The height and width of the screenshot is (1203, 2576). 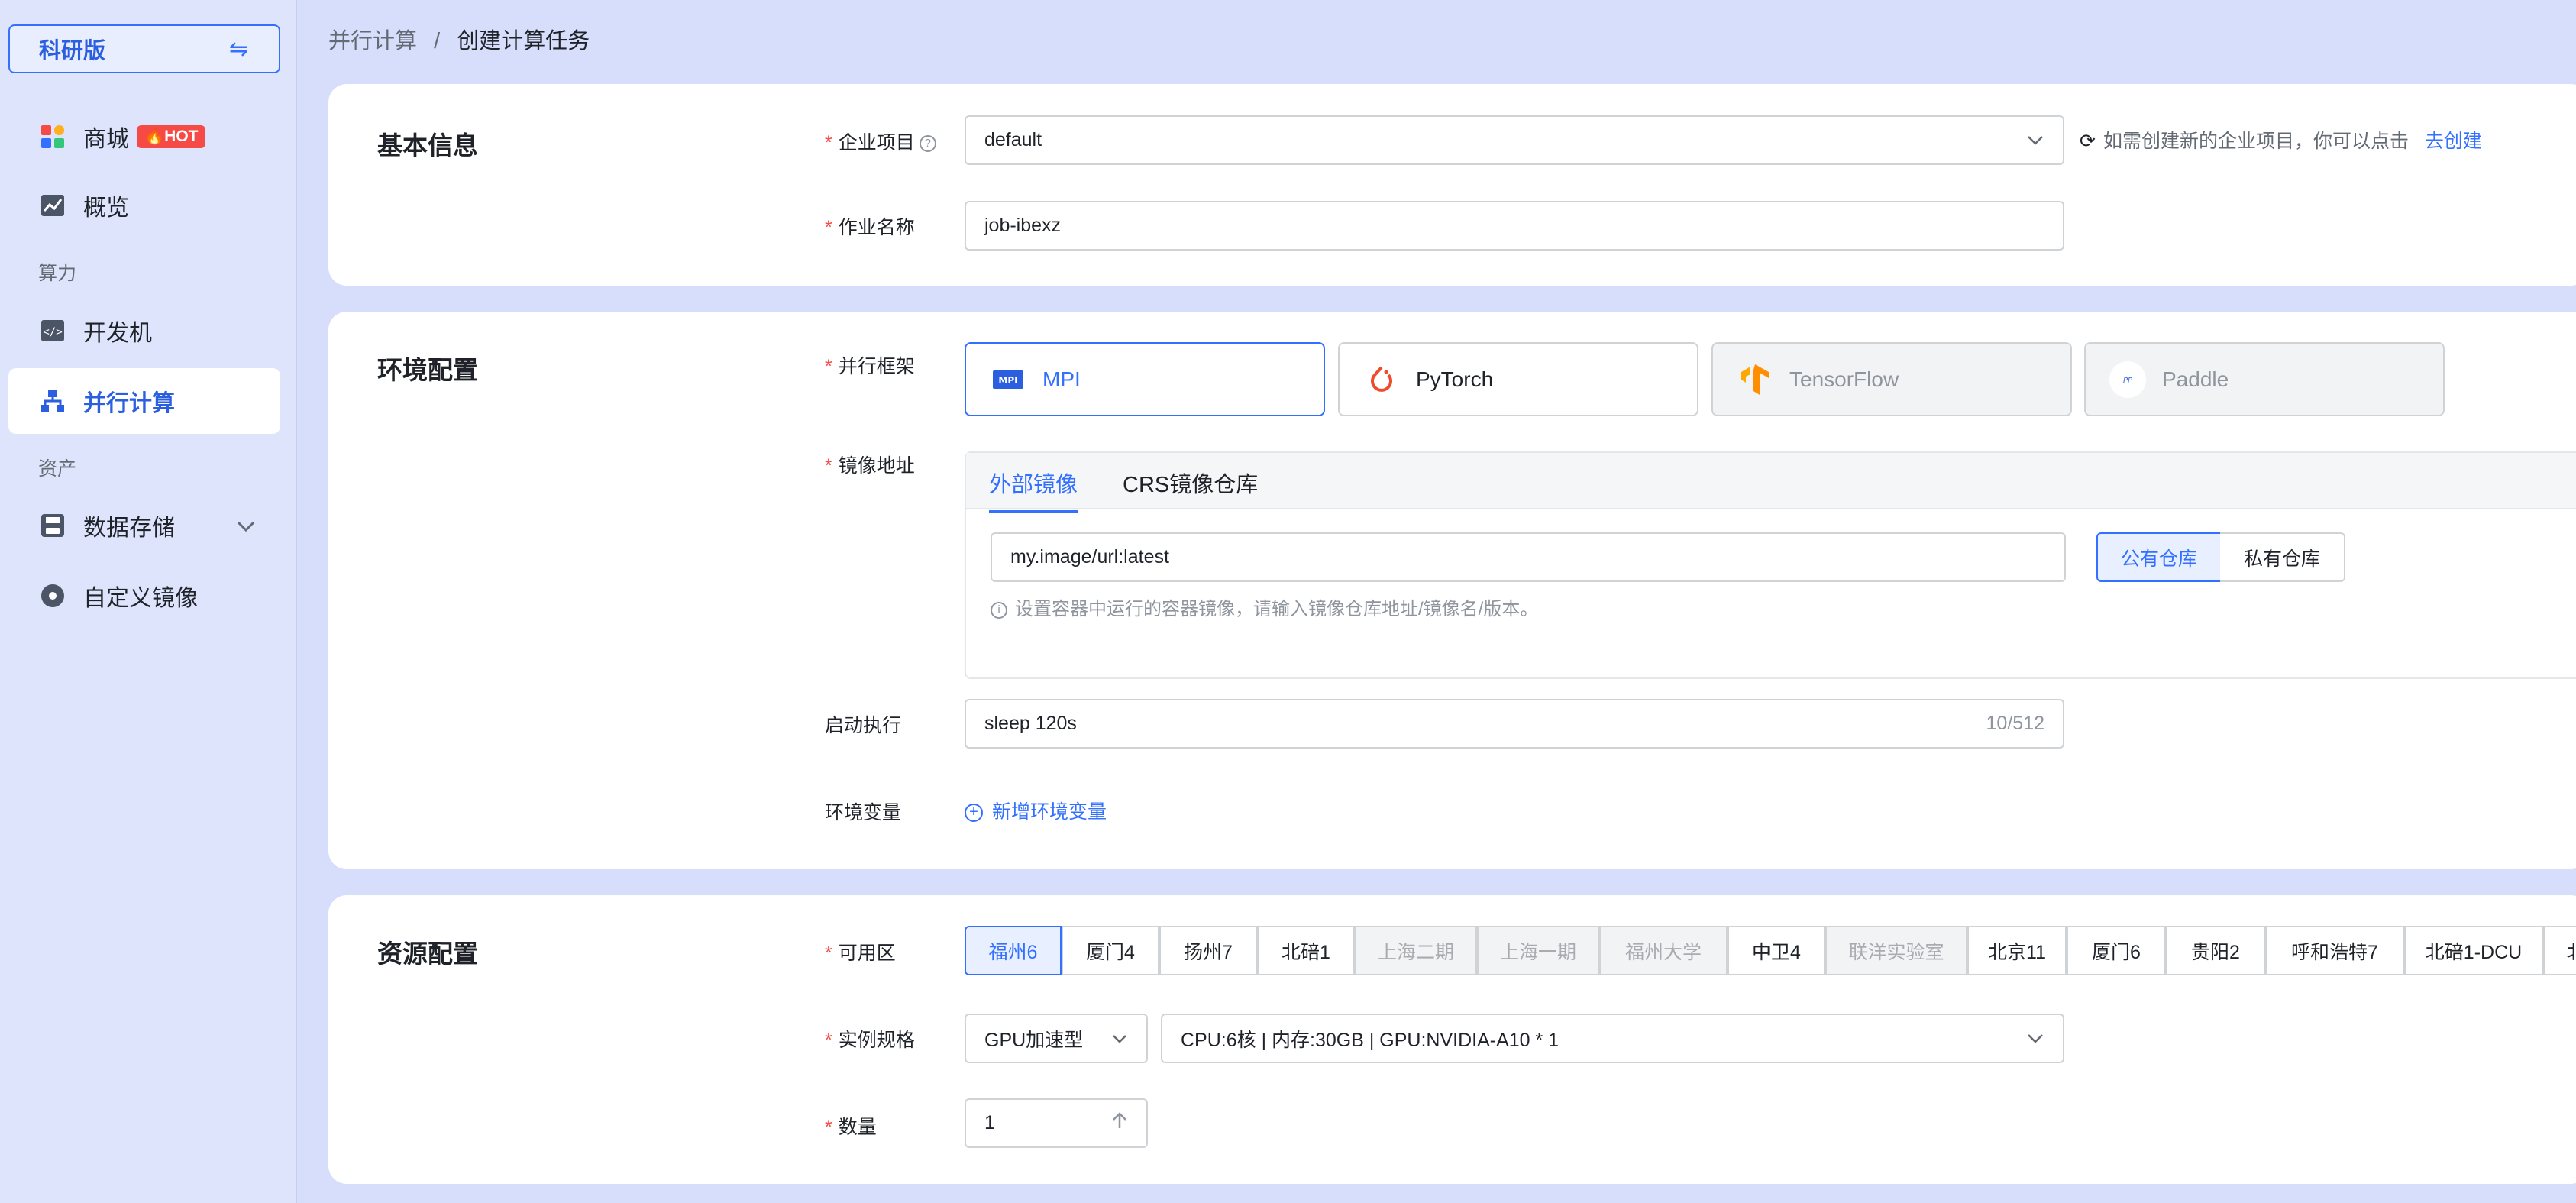 I want to click on section-title-compute: 算力, so click(x=57, y=274).